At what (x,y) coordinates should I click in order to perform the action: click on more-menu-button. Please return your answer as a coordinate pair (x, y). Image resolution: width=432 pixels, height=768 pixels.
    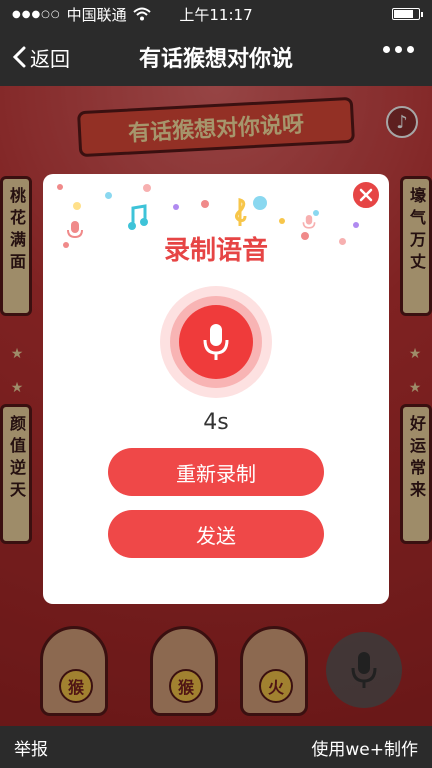
    Looking at the image, I should click on (398, 49).